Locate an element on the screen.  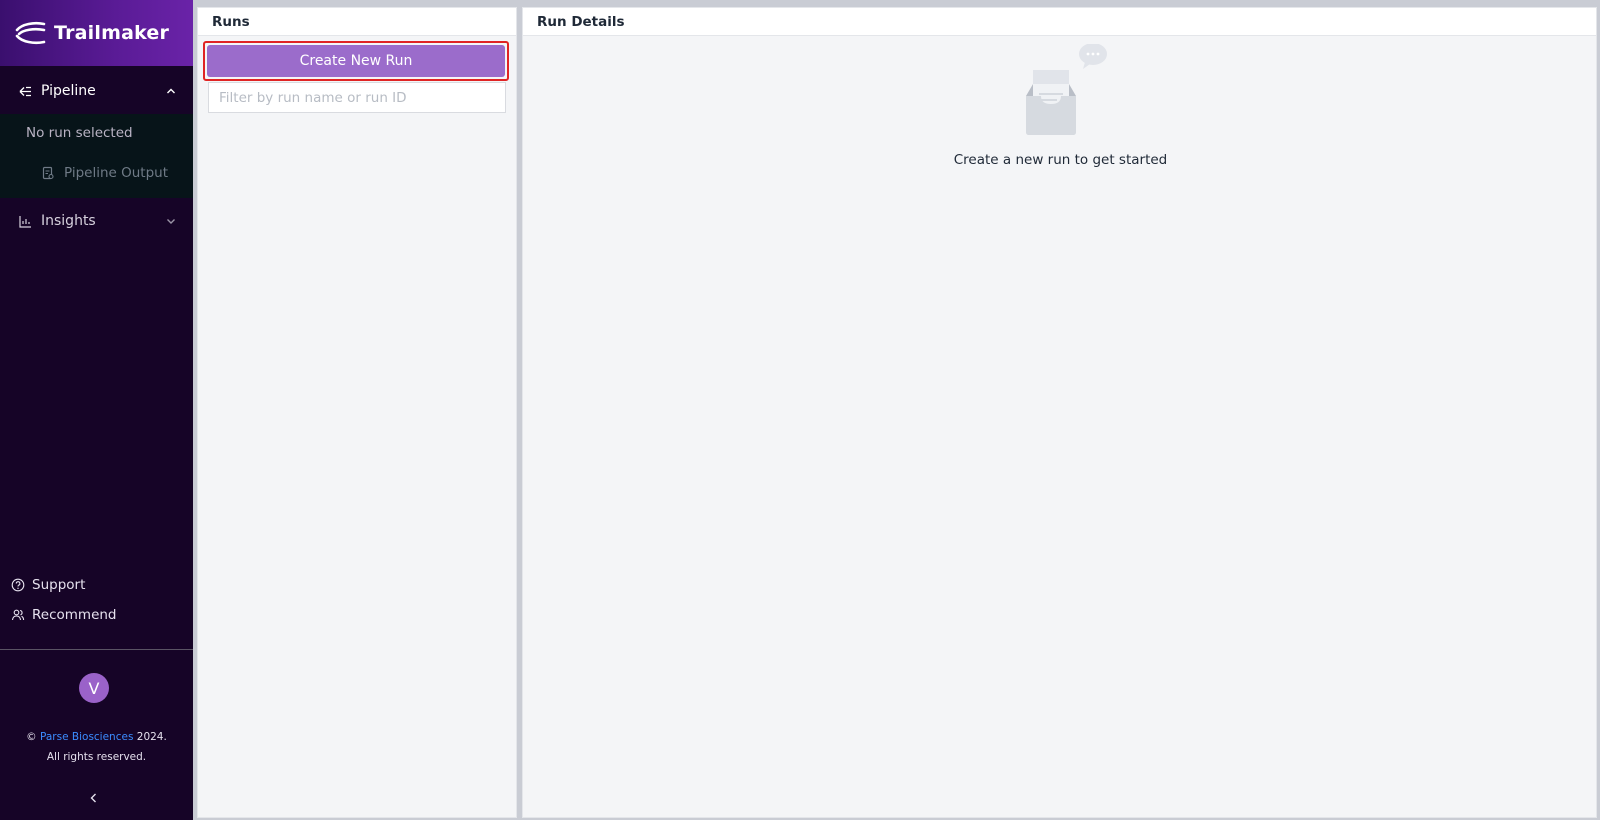
create-new-run-button: Create New Run is located at coordinates (356, 61).